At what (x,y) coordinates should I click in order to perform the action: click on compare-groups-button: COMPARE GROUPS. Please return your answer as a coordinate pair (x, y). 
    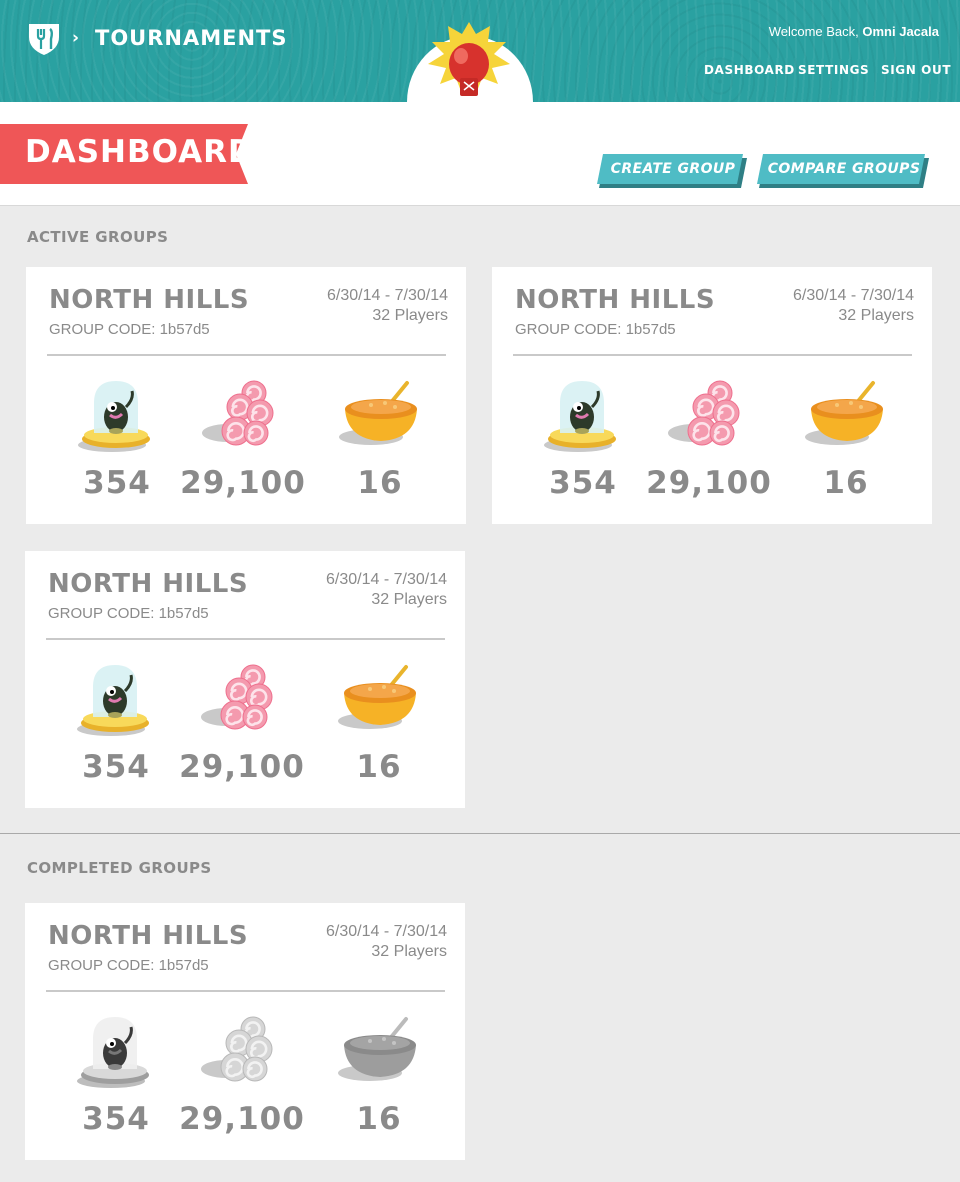
    Looking at the image, I should click on (844, 171).